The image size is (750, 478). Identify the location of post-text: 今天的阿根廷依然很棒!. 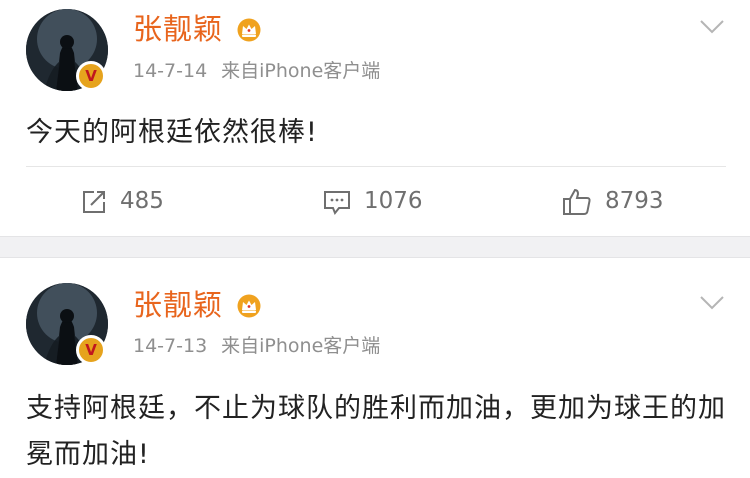
(172, 132).